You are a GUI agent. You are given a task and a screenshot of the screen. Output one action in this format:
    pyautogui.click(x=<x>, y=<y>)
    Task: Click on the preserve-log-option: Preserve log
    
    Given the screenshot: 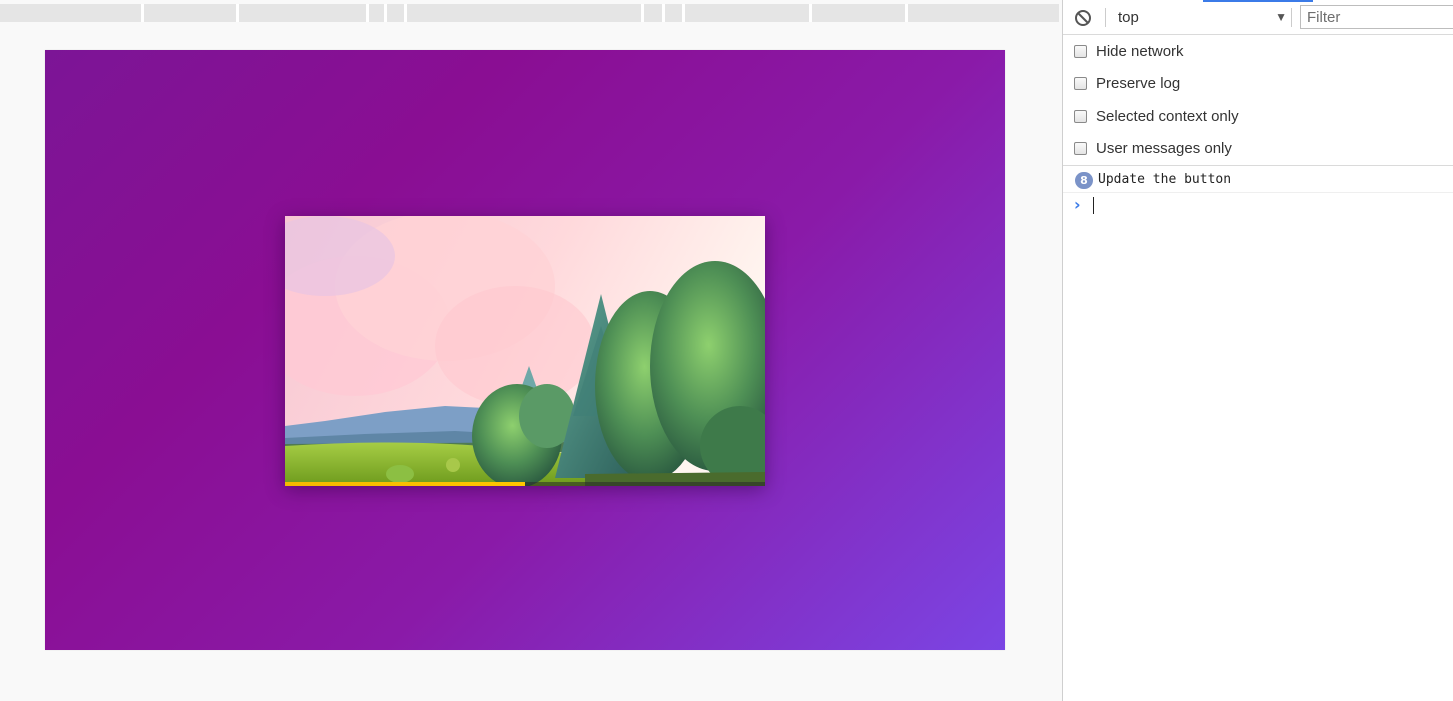 What is the action you would take?
    pyautogui.click(x=1224, y=85)
    